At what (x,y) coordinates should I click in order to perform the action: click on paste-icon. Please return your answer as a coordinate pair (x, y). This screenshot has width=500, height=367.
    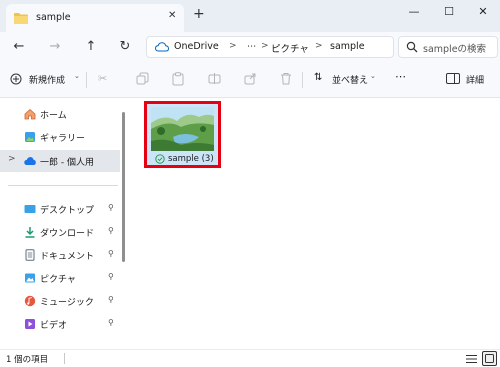
    Looking at the image, I should click on (178, 79).